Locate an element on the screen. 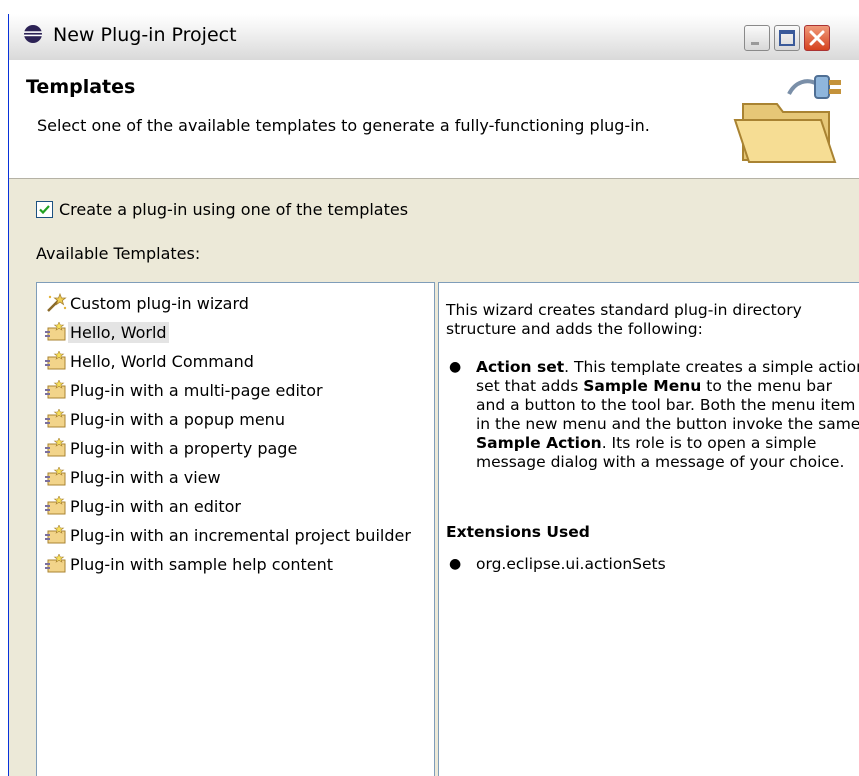 The height and width of the screenshot is (776, 859). close-button is located at coordinates (817, 38).